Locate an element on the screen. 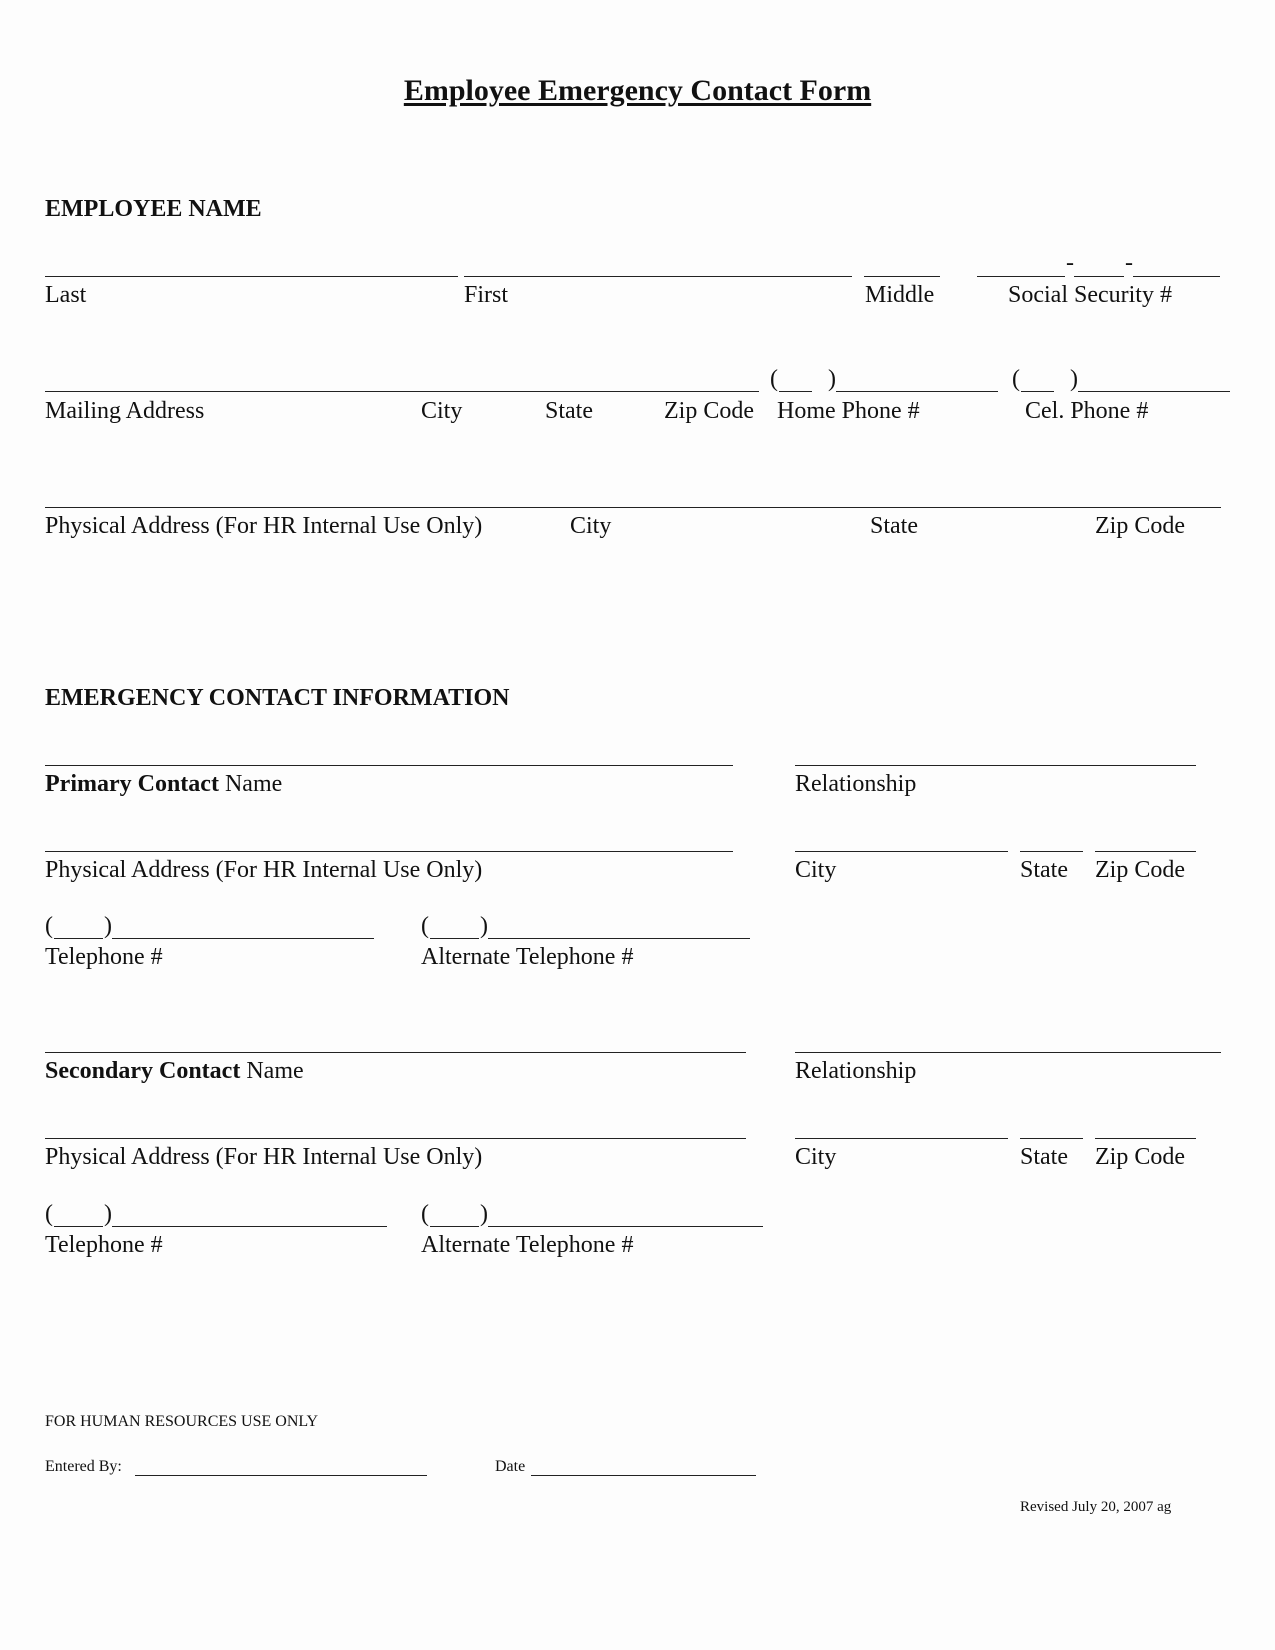 This screenshot has height=1650, width=1275. primary-city-label: City is located at coordinates (816, 870).